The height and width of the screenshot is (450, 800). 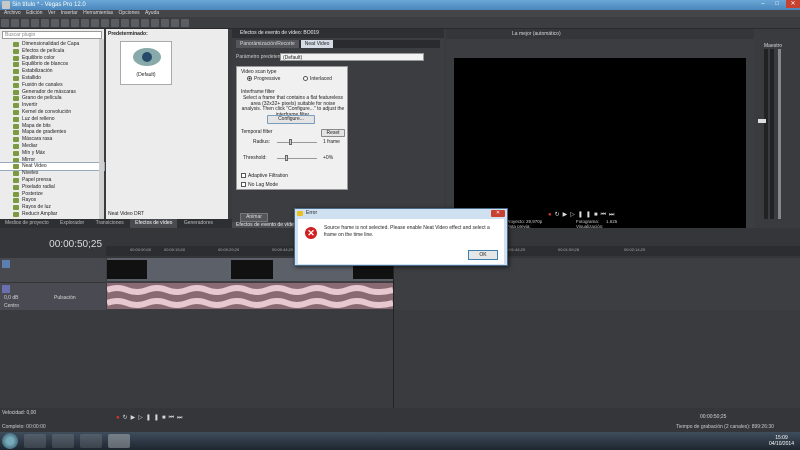 I want to click on preview-transport-controls: ●↻▶▷❚❚■⏮⏭, so click(x=582, y=215).